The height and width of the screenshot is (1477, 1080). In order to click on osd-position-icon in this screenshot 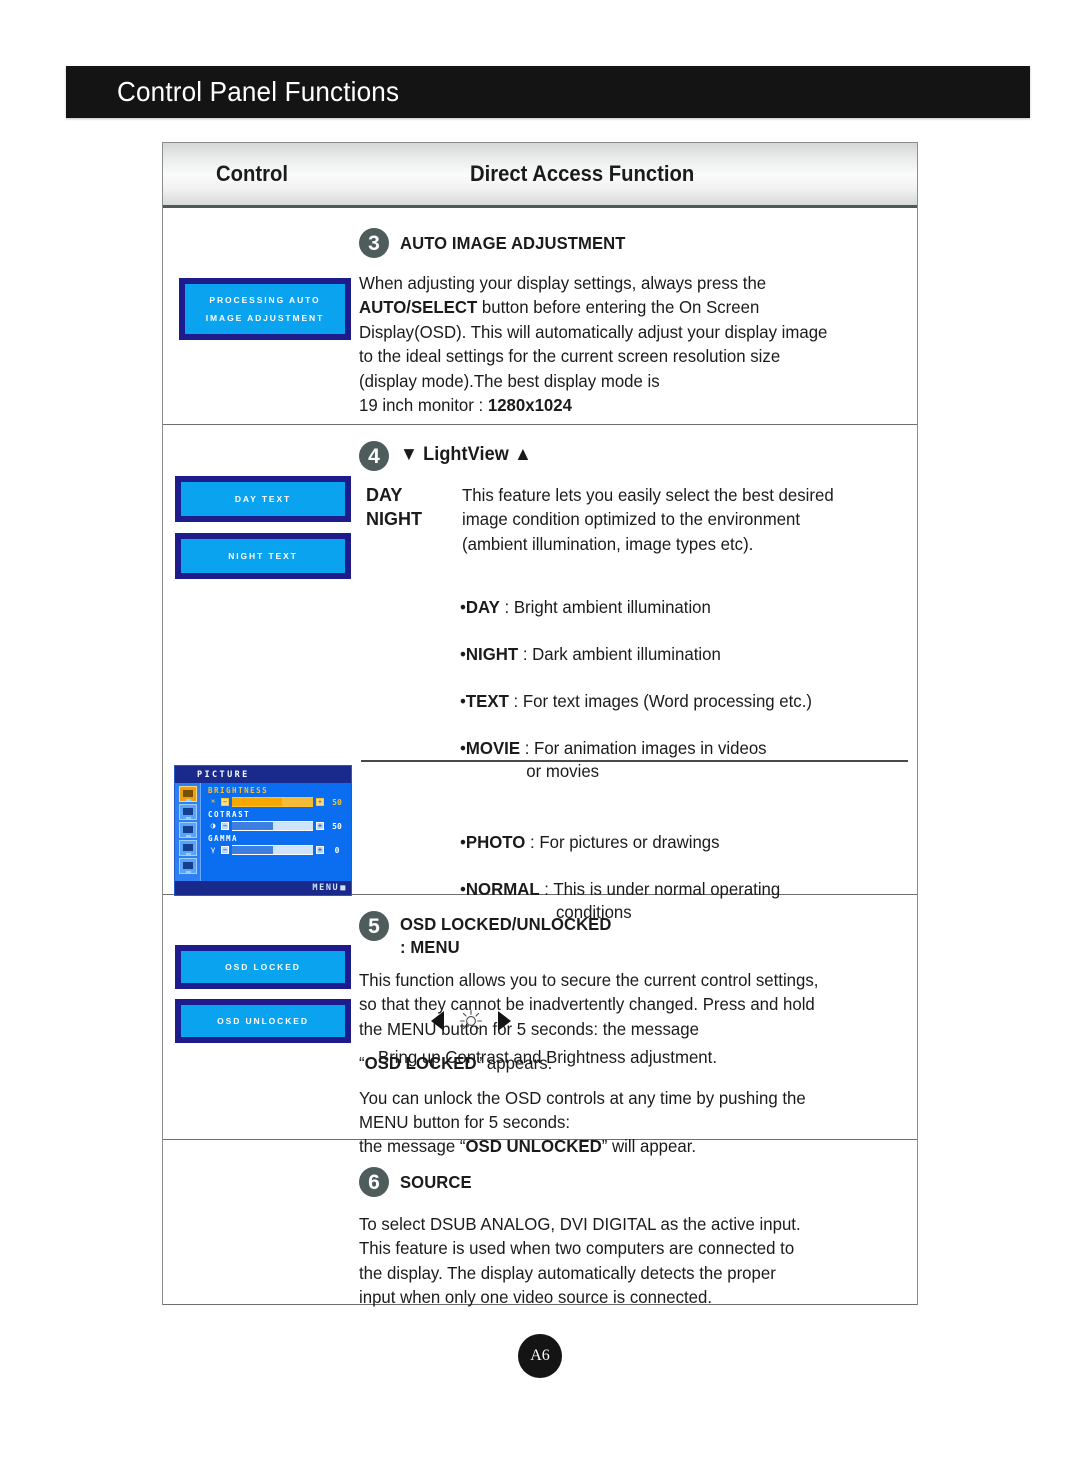, I will do `click(187, 848)`.